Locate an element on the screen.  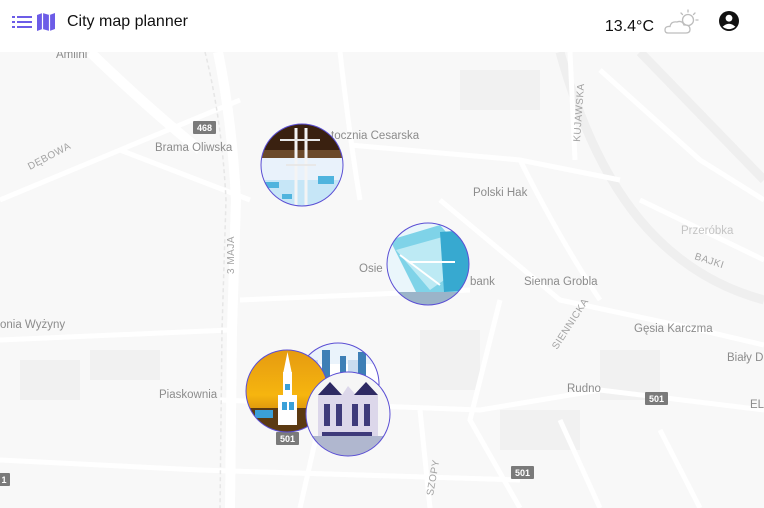
place-label: Amlini is located at coordinates (71, 56).